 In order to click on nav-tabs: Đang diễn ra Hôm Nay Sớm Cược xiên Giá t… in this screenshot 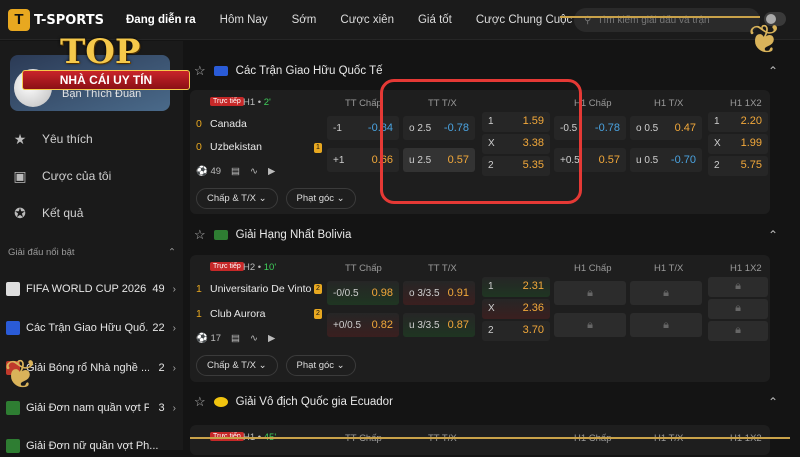, I will do `click(361, 20)`.